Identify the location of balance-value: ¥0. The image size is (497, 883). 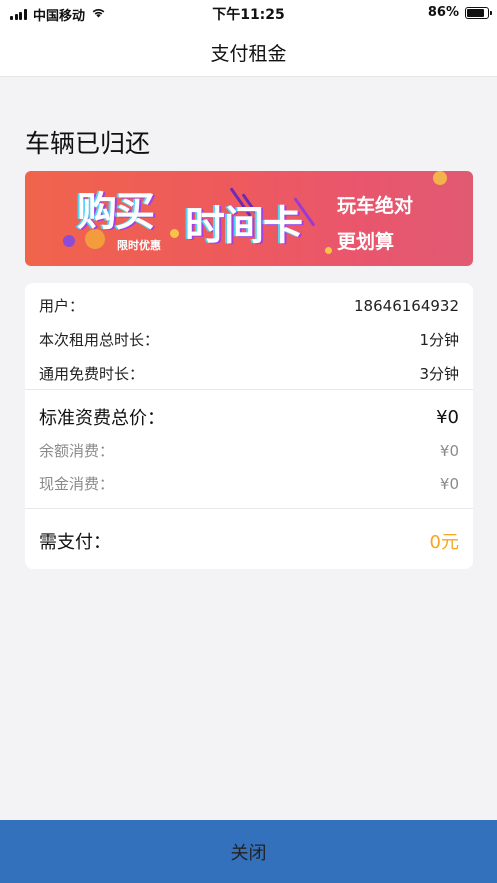
(449, 450).